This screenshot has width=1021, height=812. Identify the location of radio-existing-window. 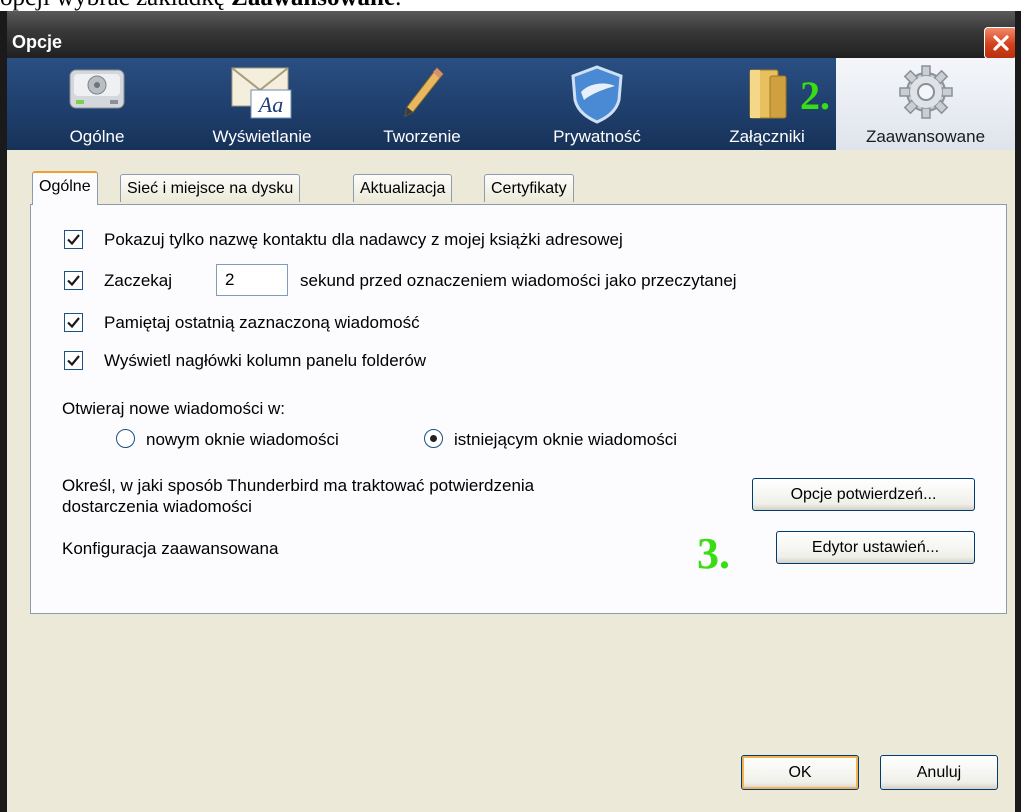
(433, 438).